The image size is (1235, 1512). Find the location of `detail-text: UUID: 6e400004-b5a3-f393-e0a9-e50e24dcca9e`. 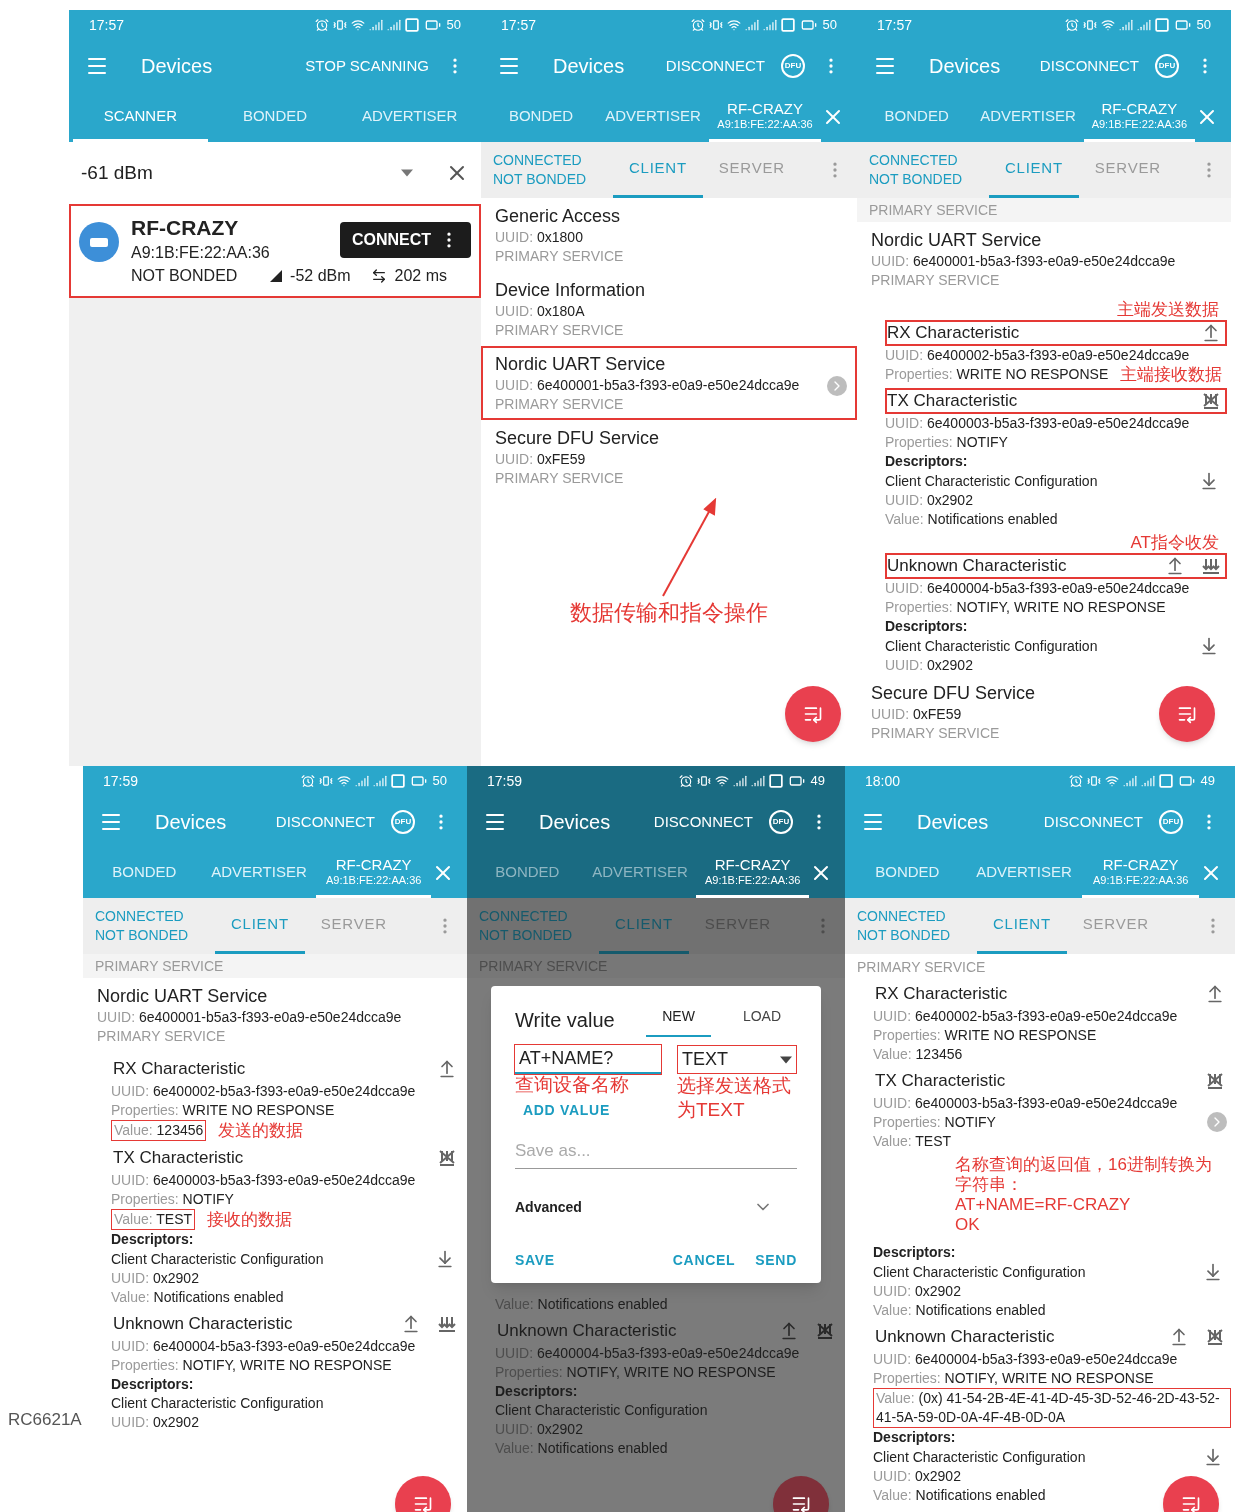

detail-text: UUID: 6e400004-b5a3-f393-e0a9-e50e24dcca9e is located at coordinates (1037, 588).